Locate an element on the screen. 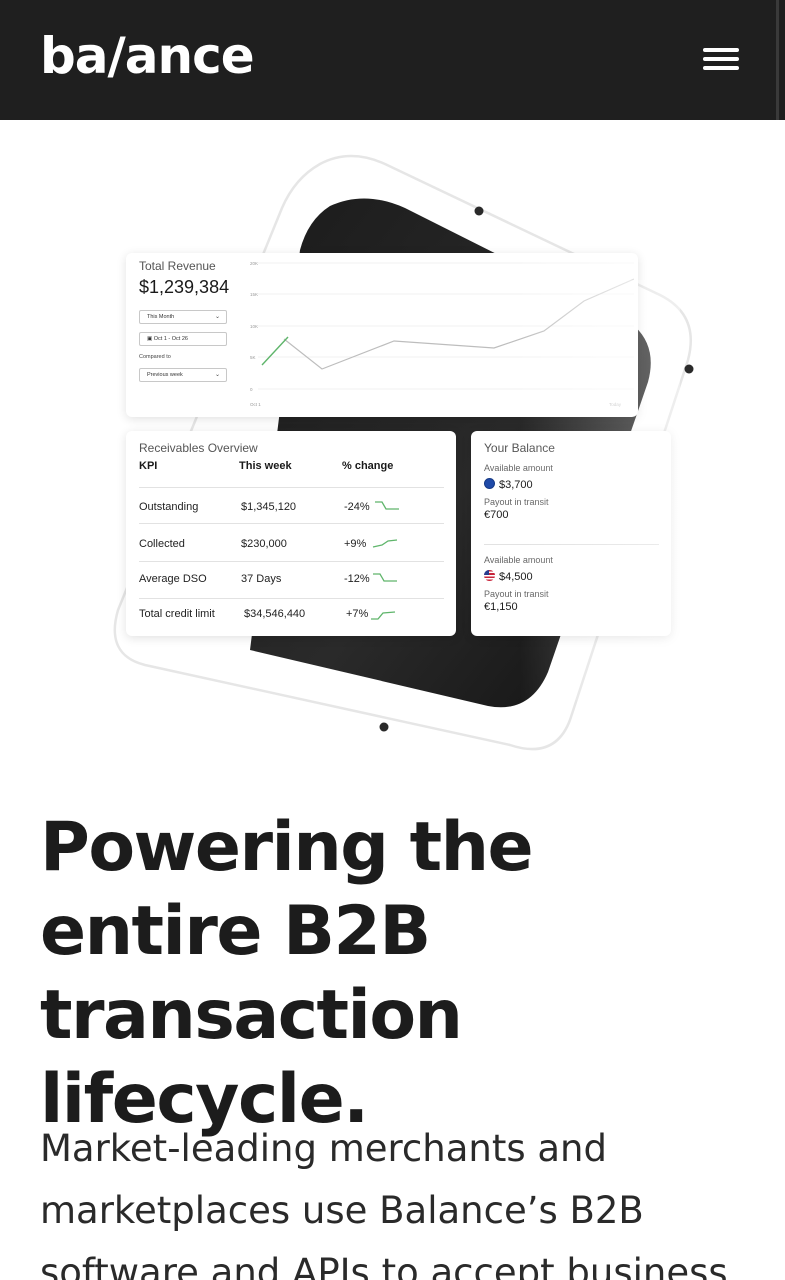 This screenshot has height=1280, width=785. kpi-value: $1,345,120 is located at coordinates (269, 507).